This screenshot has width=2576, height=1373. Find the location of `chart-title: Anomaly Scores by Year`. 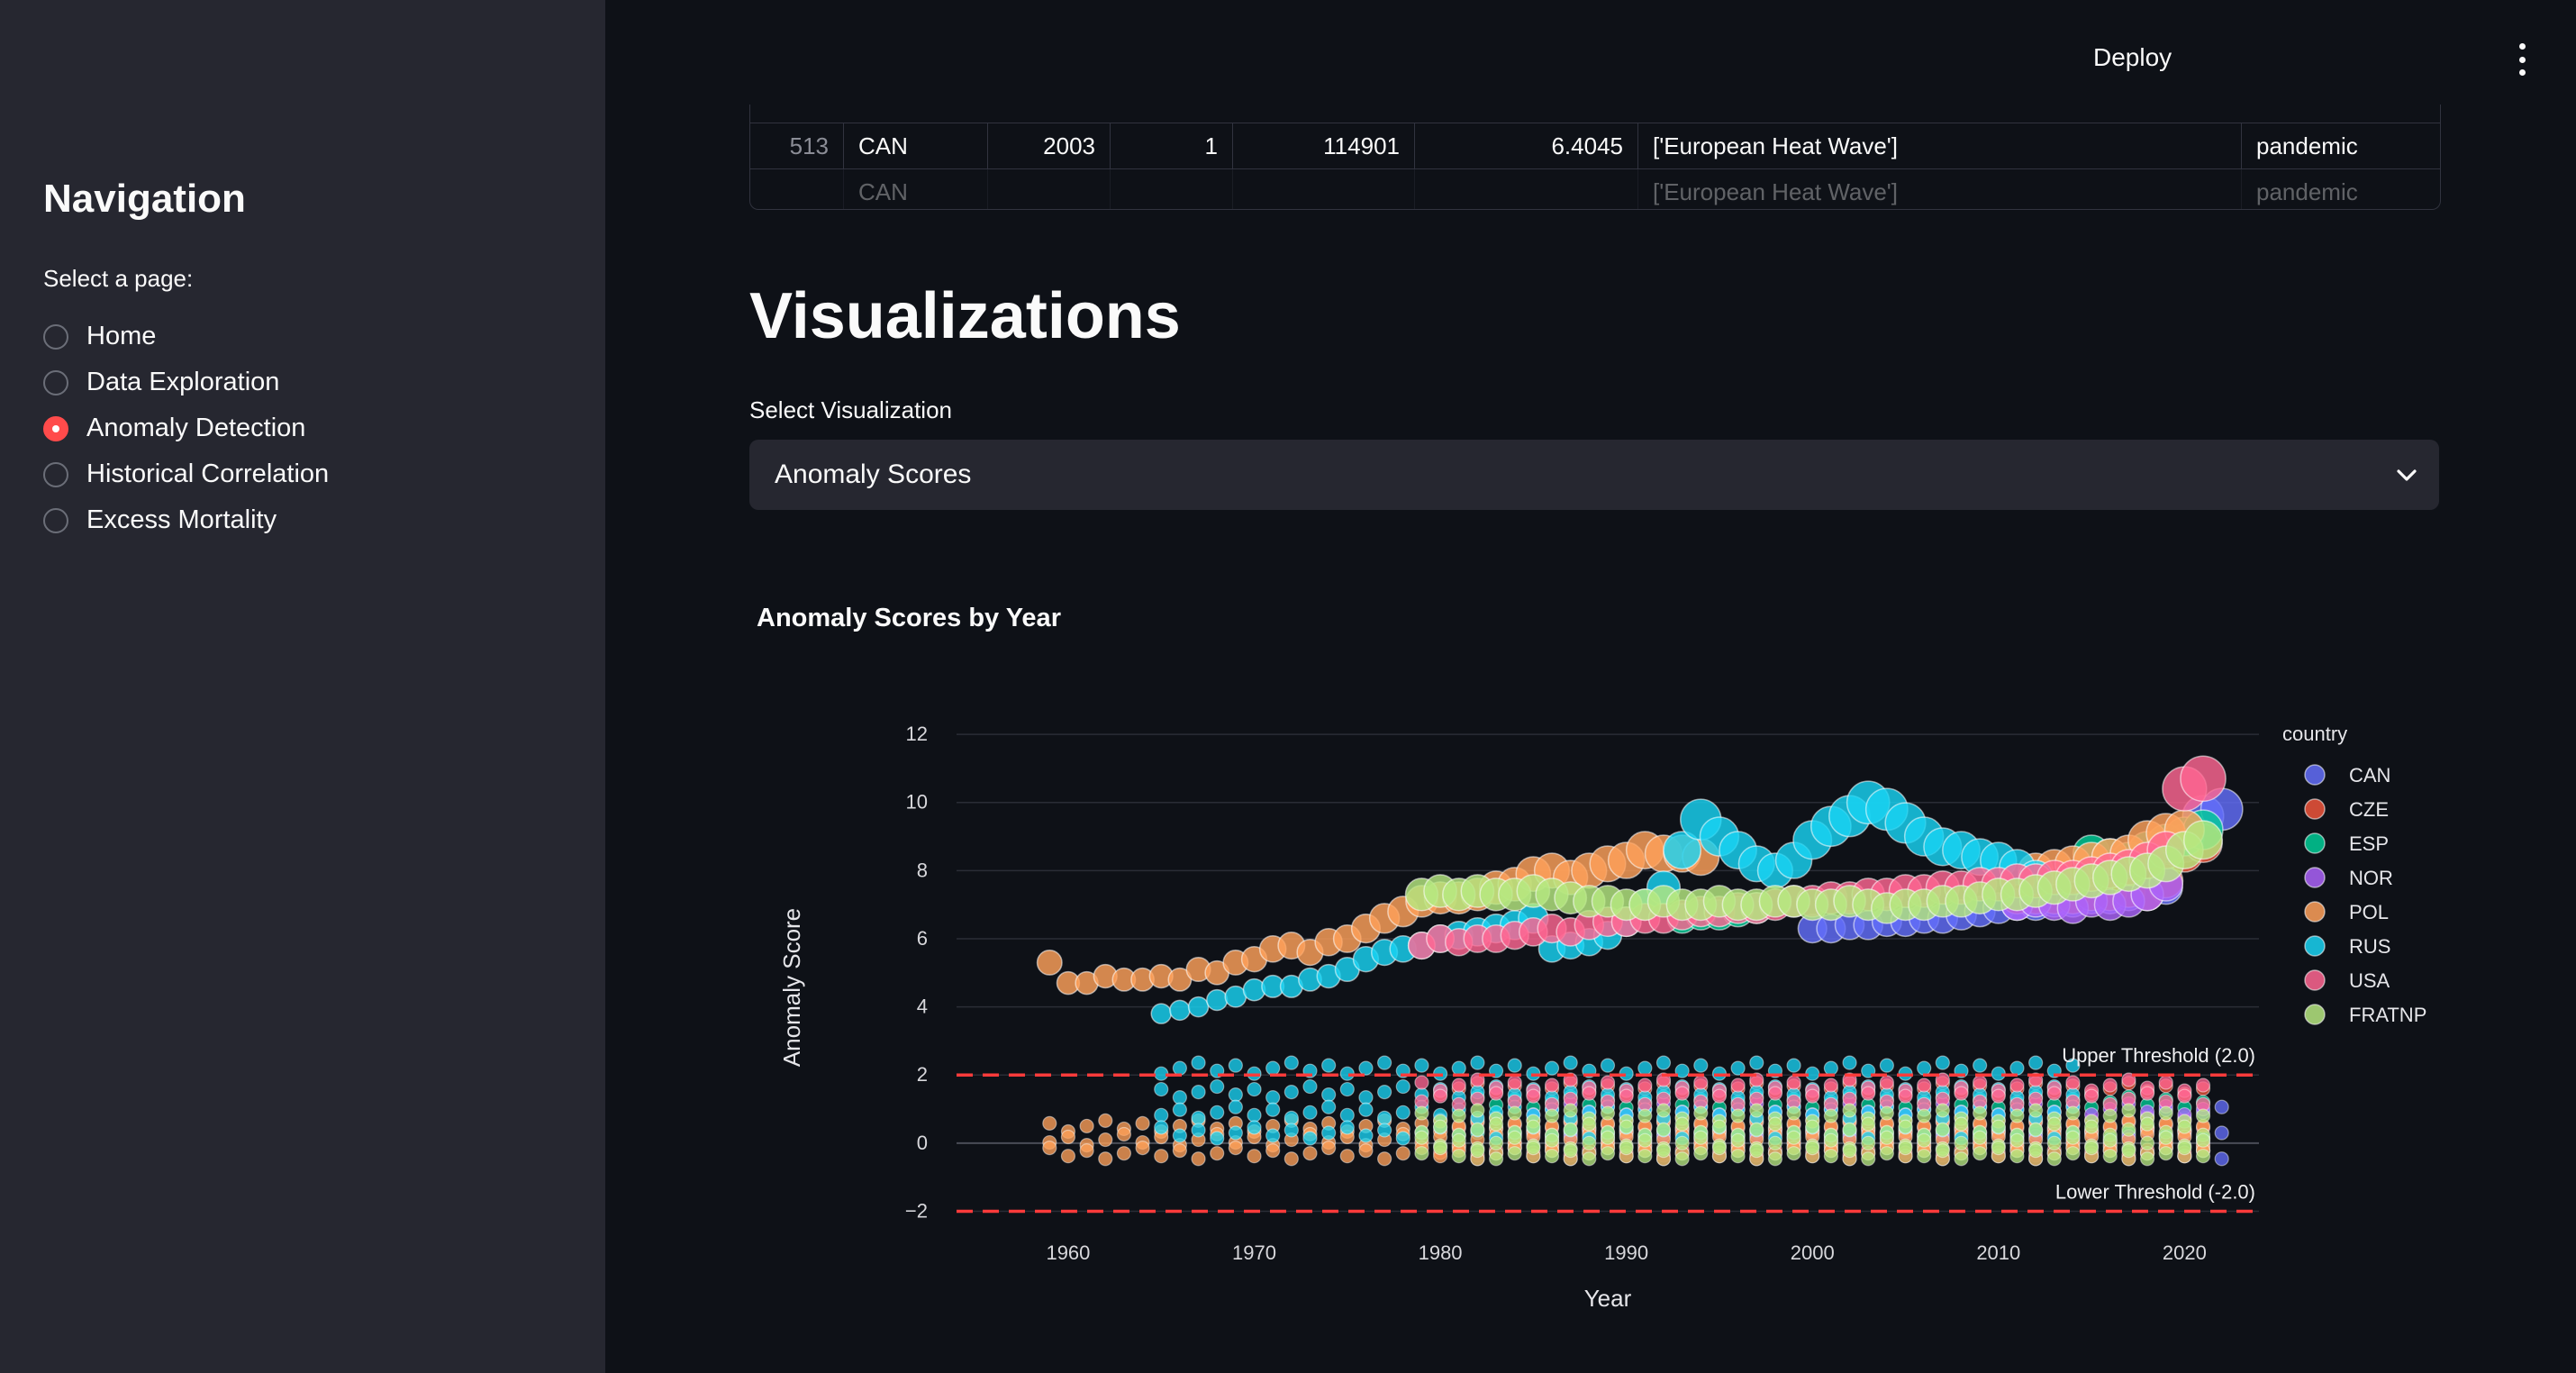

chart-title: Anomaly Scores by Year is located at coordinates (909, 618).